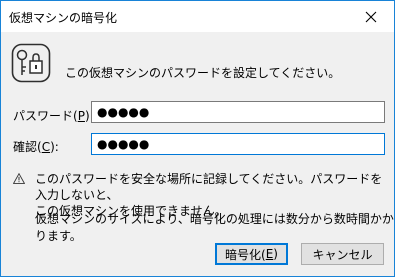  What do you see at coordinates (123, 112) in the screenshot?
I see `password-masked-value: ●●●●●` at bounding box center [123, 112].